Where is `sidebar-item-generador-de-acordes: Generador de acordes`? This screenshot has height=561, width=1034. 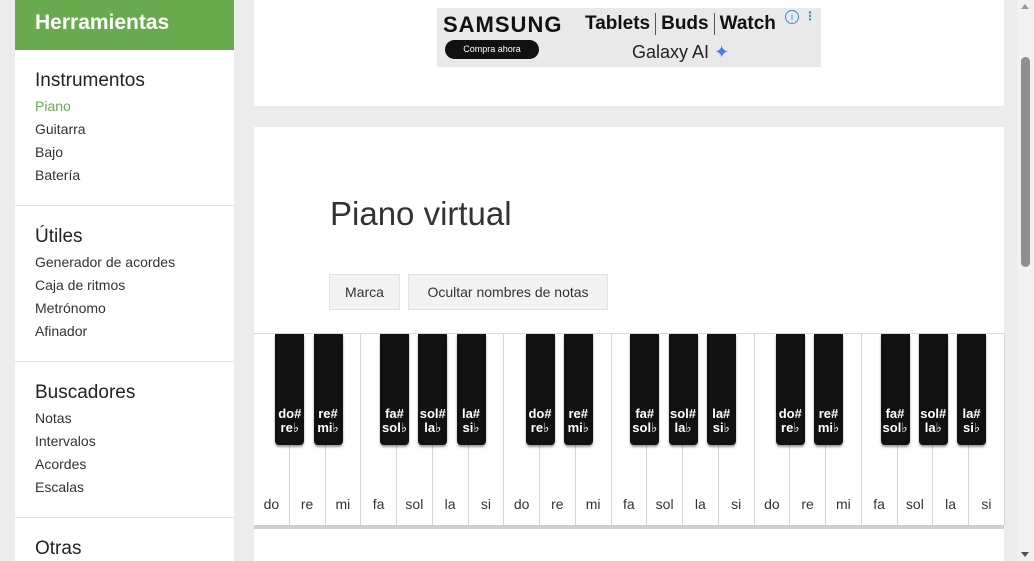 sidebar-item-generador-de-acordes: Generador de acordes is located at coordinates (124, 262).